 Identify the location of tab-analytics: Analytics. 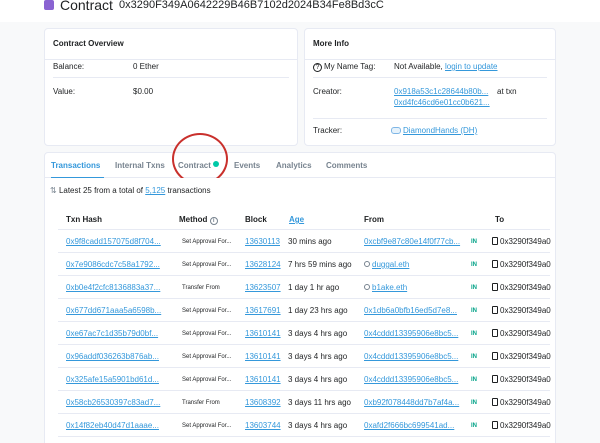
(294, 165).